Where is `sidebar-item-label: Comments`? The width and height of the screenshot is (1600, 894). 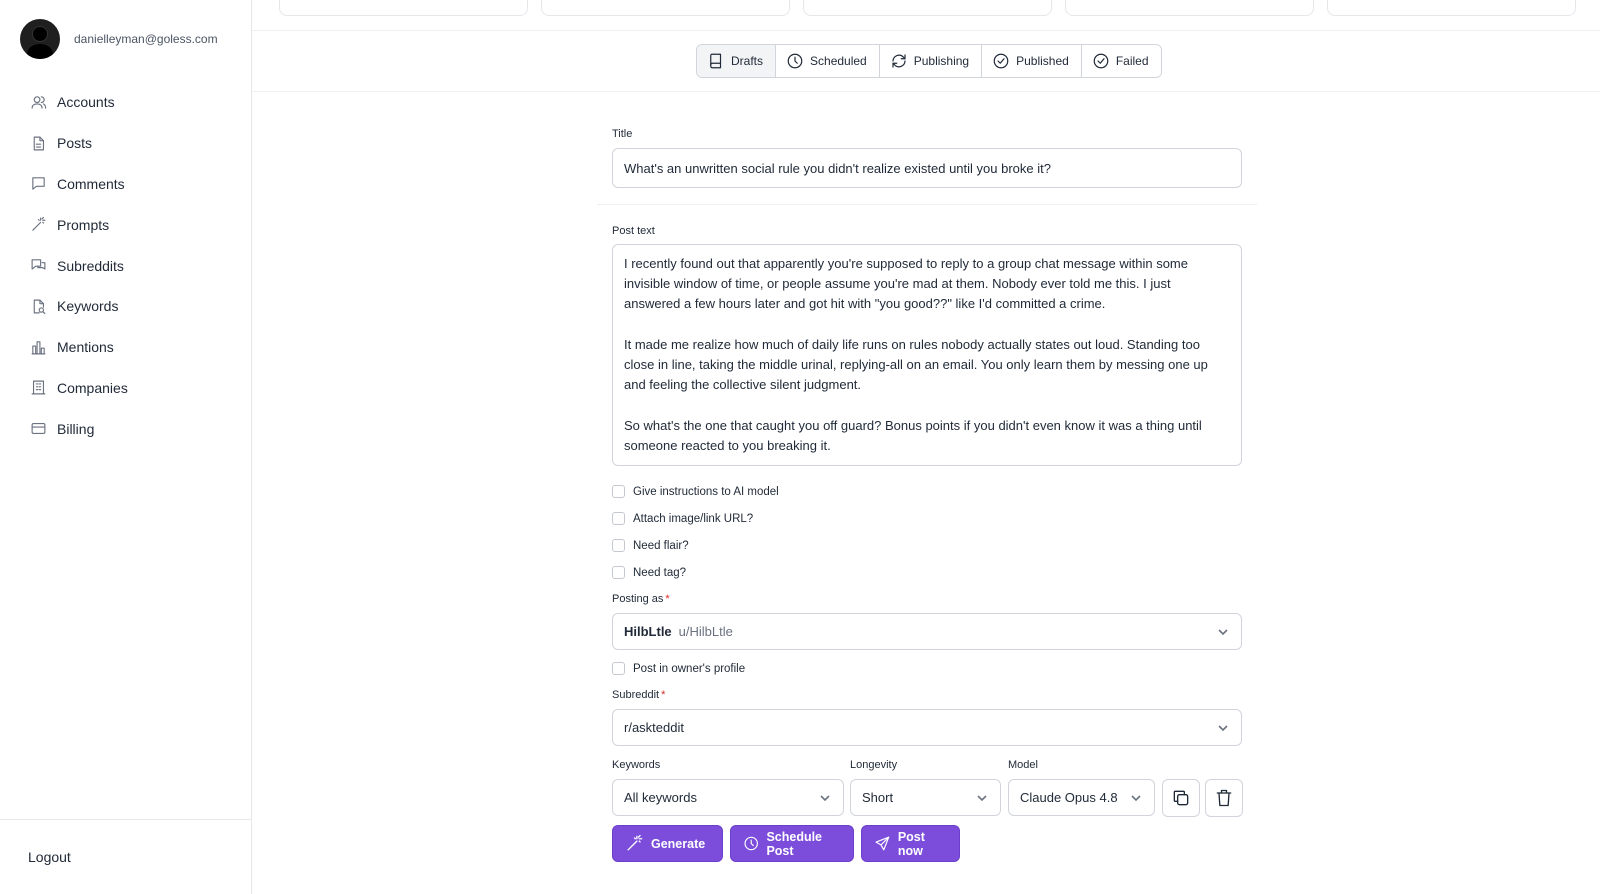 sidebar-item-label: Comments is located at coordinates (91, 183).